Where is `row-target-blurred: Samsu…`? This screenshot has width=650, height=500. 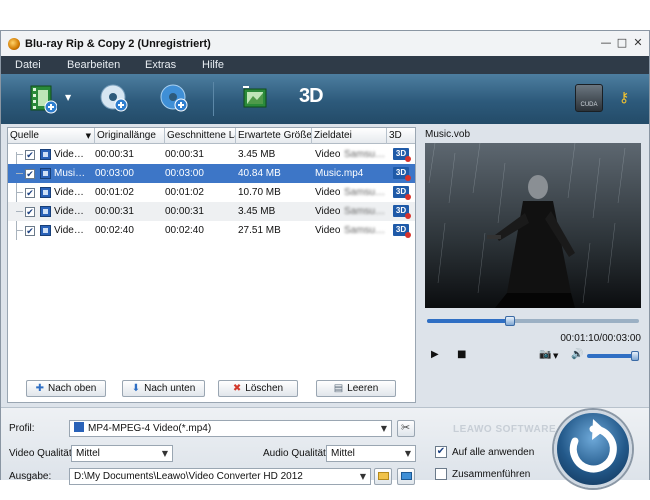
row-target-blurred: Samsu… is located at coordinates (365, 211).